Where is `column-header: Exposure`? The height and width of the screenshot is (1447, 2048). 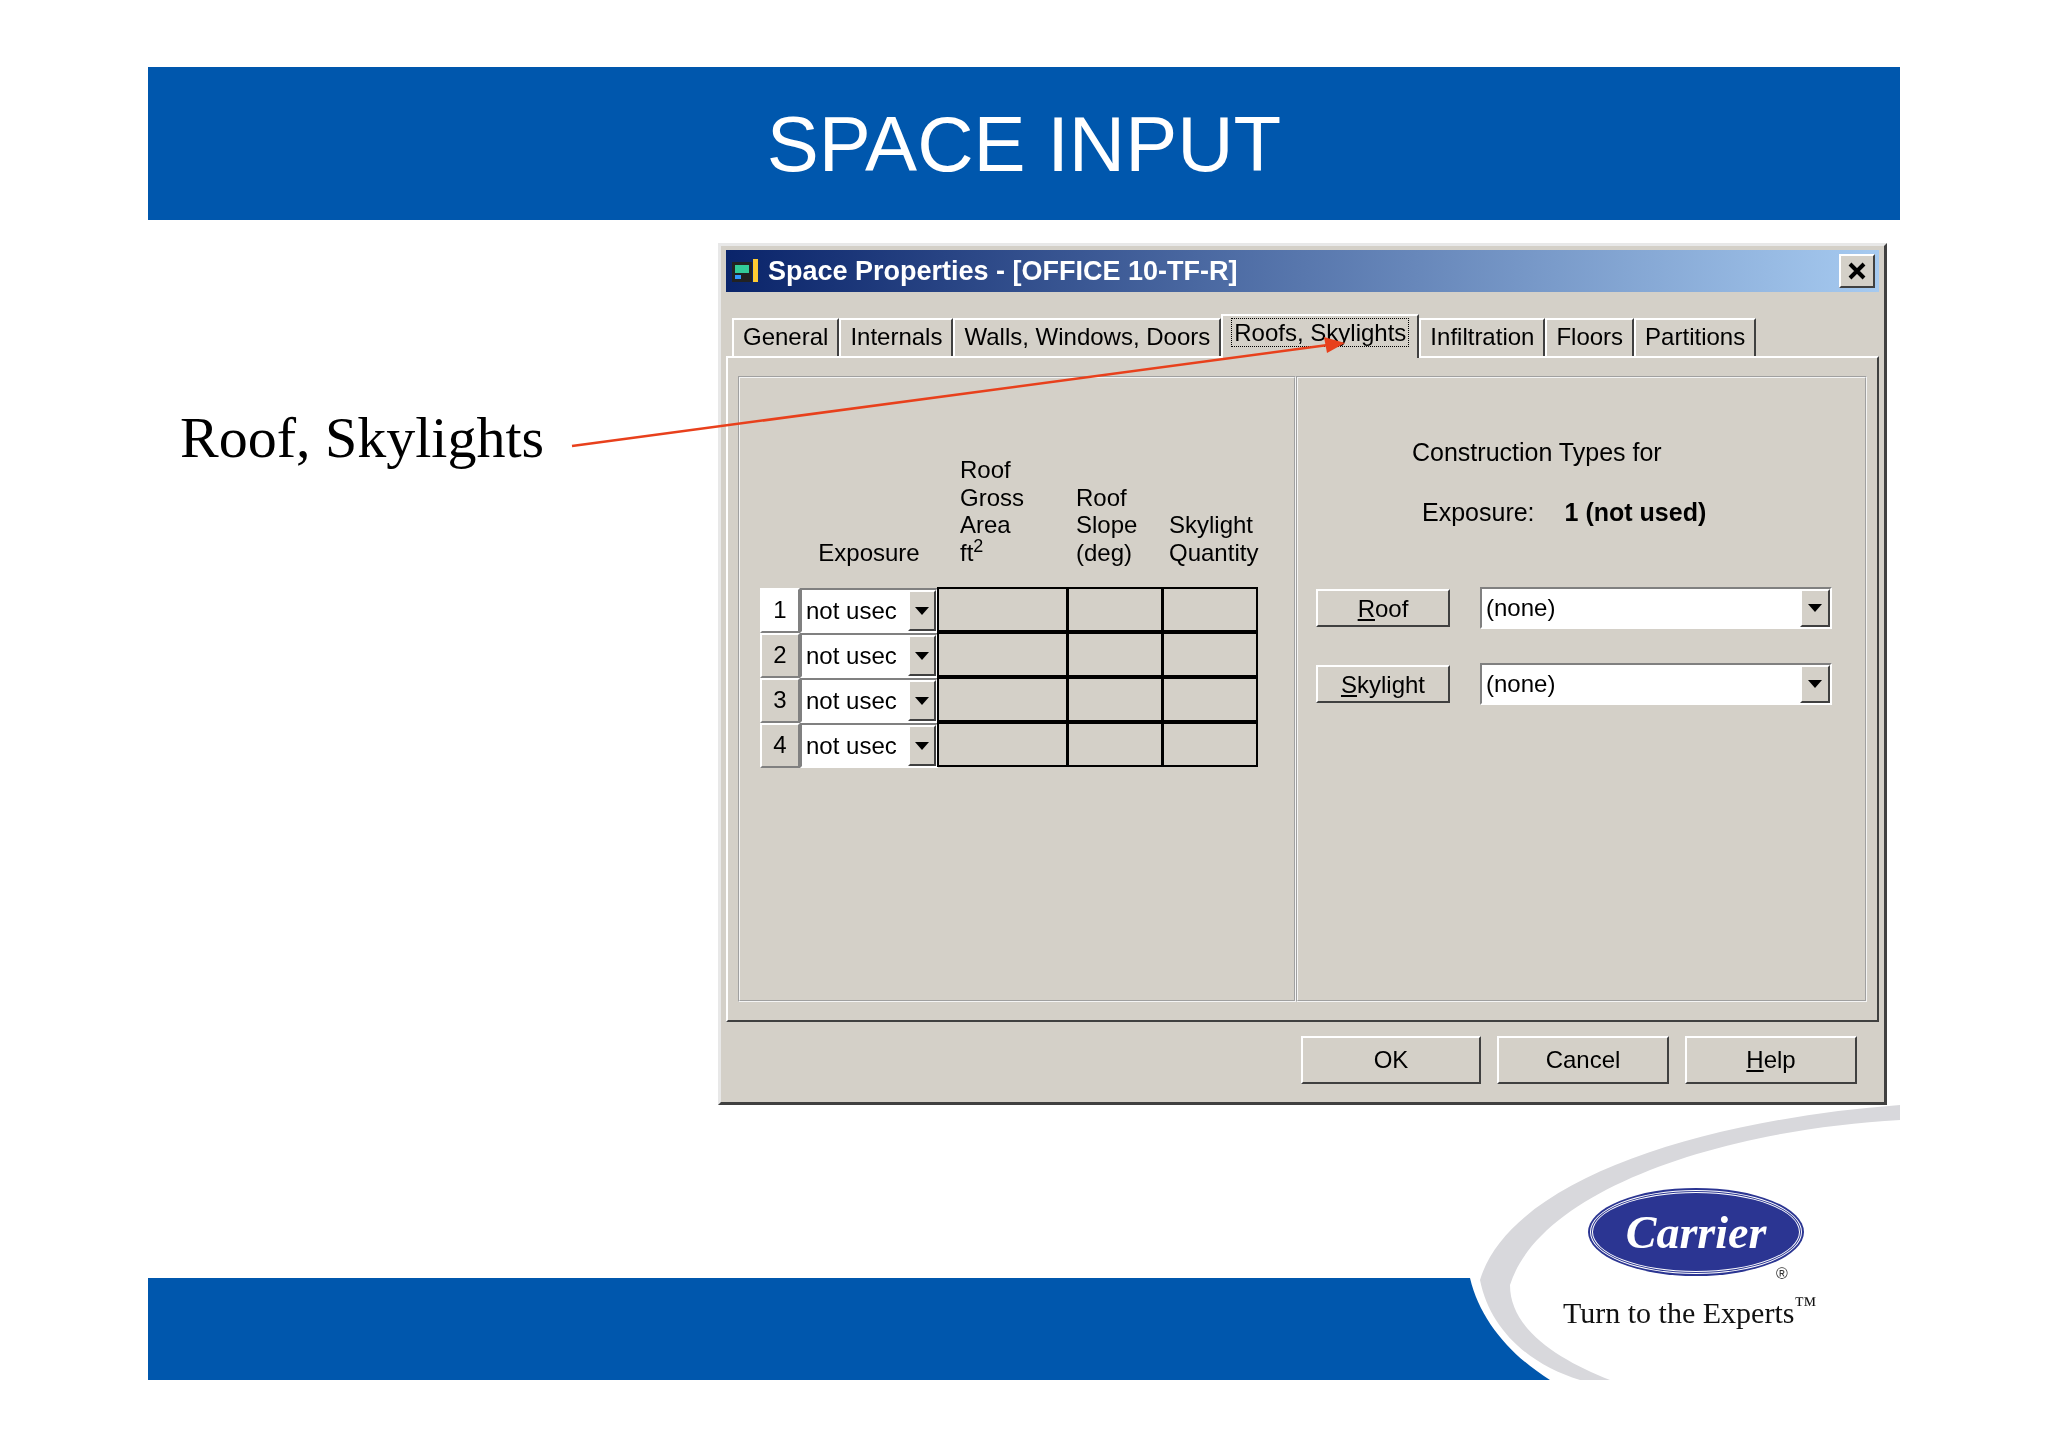 column-header: Exposure is located at coordinates (869, 552).